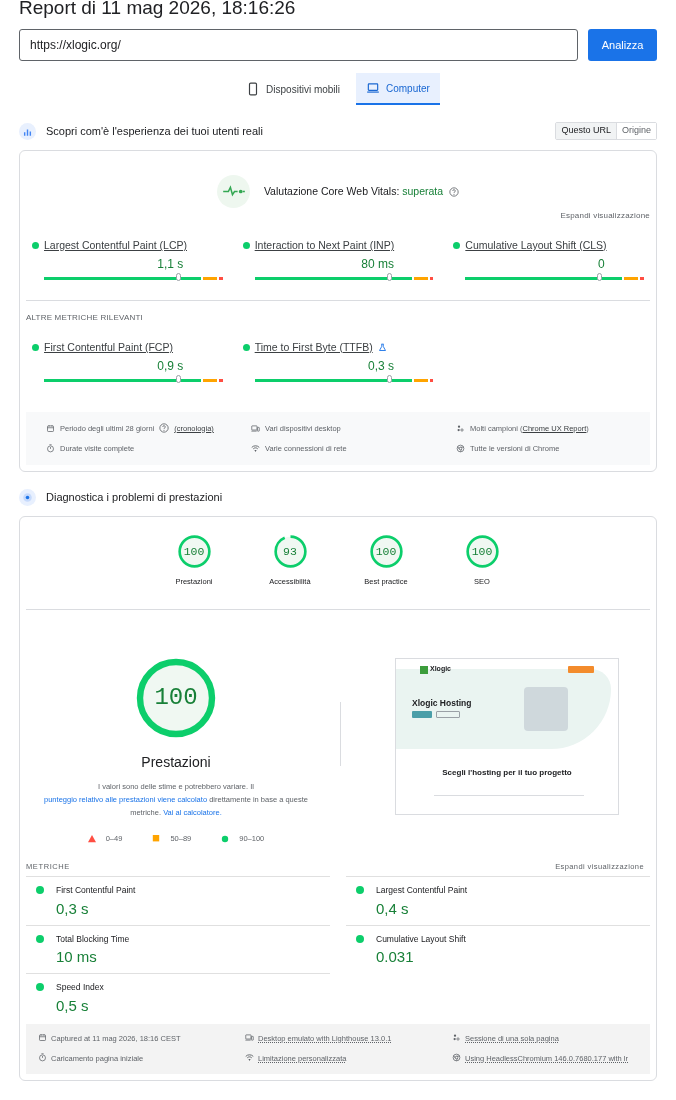  Describe the element at coordinates (377, 263) in the screenshot. I see `metric-value: 80 ms` at that location.